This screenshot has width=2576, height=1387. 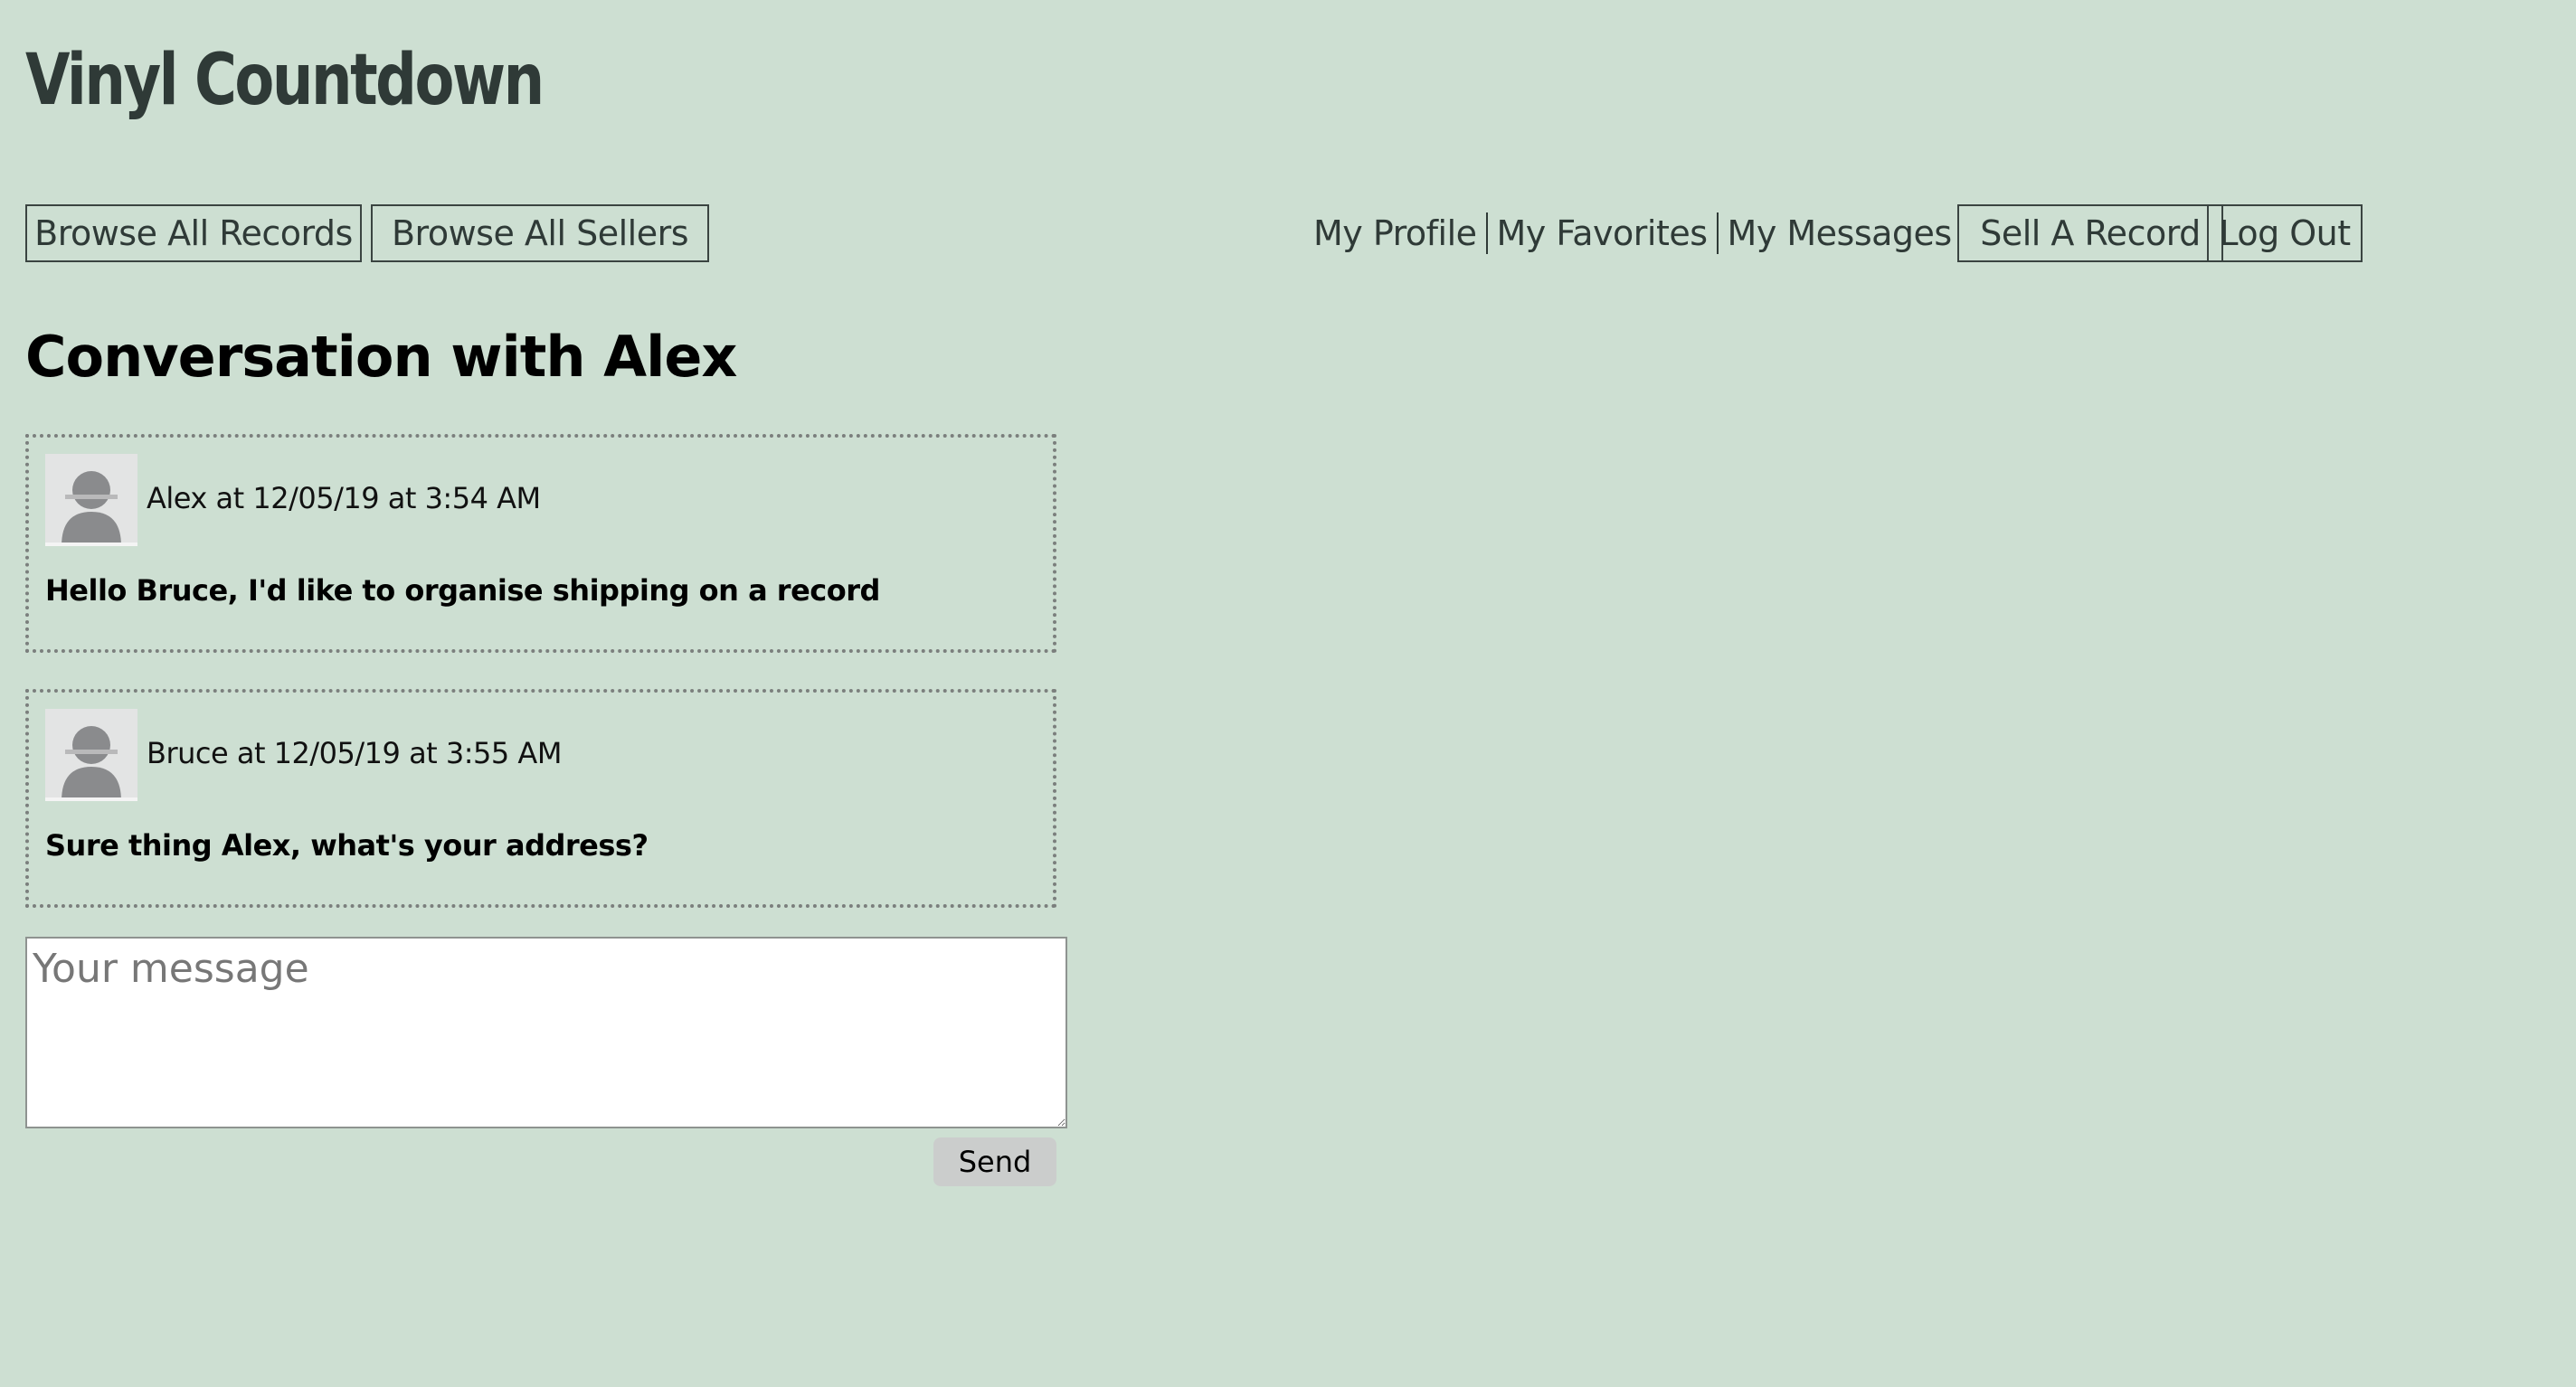 I want to click on message-meta: Bruce at 12/05/19 at 3:55 AM, so click(x=355, y=753).